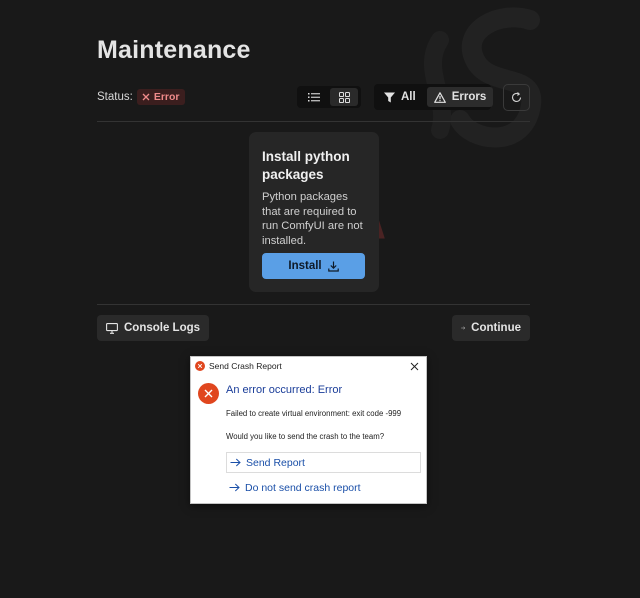 The width and height of the screenshot is (640, 598). I want to click on install-button: Install, so click(313, 266).